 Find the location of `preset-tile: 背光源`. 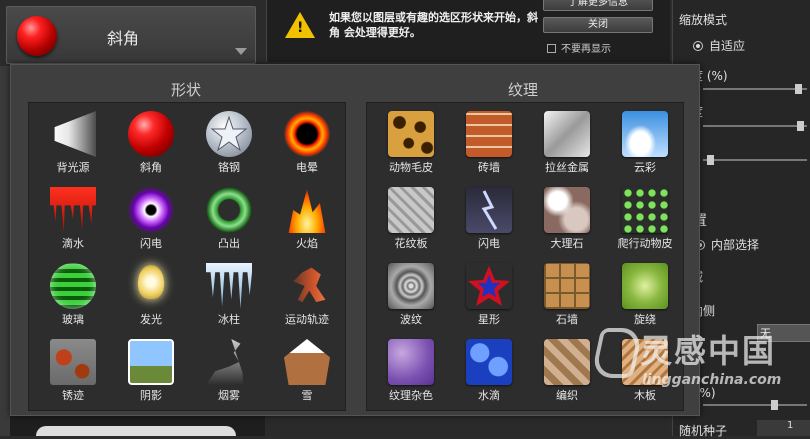

preset-tile: 背光源 is located at coordinates (73, 143).